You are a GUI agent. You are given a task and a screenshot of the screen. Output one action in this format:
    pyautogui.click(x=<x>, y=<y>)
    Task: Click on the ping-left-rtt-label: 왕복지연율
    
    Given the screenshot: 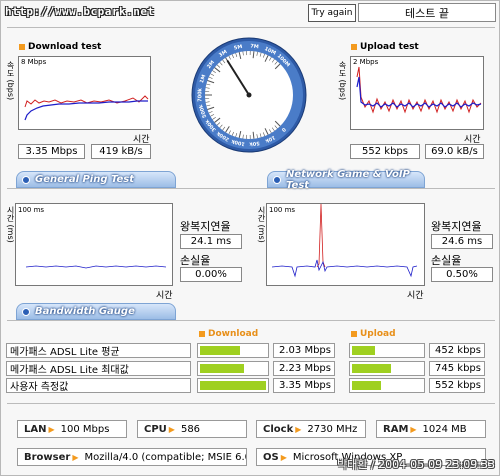 What is the action you would take?
    pyautogui.click(x=205, y=226)
    